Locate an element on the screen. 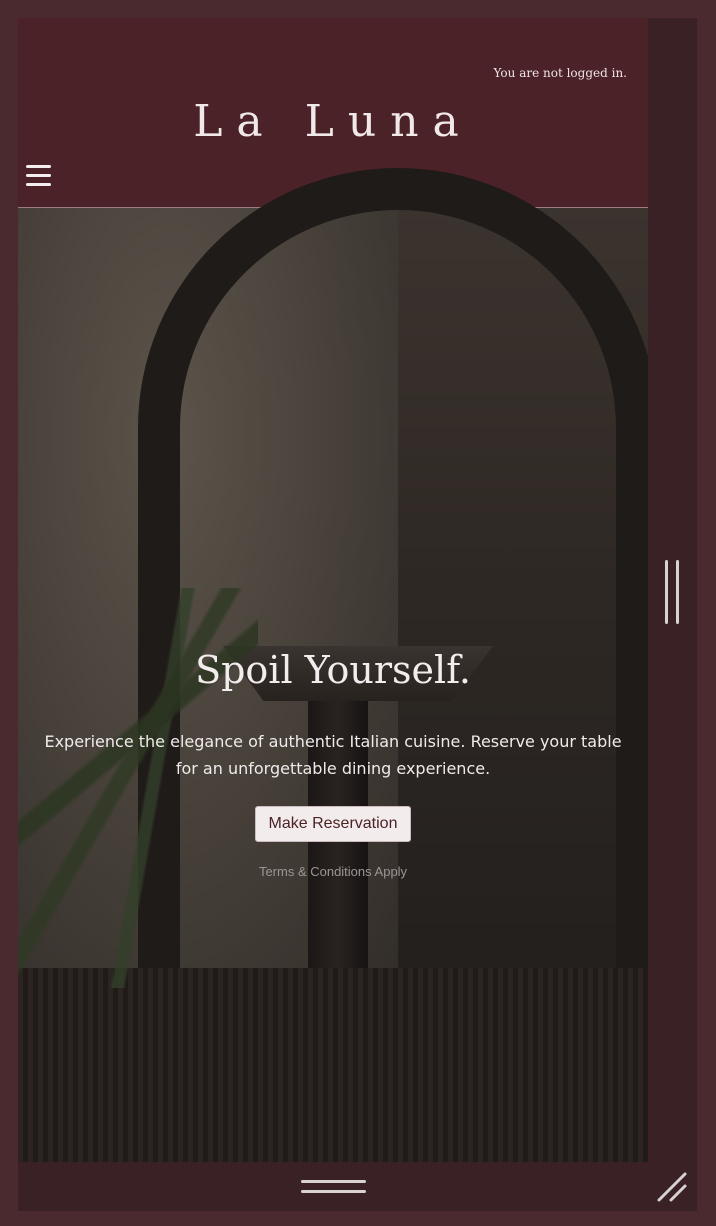  login-status: You are not logged in. is located at coordinates (560, 73).